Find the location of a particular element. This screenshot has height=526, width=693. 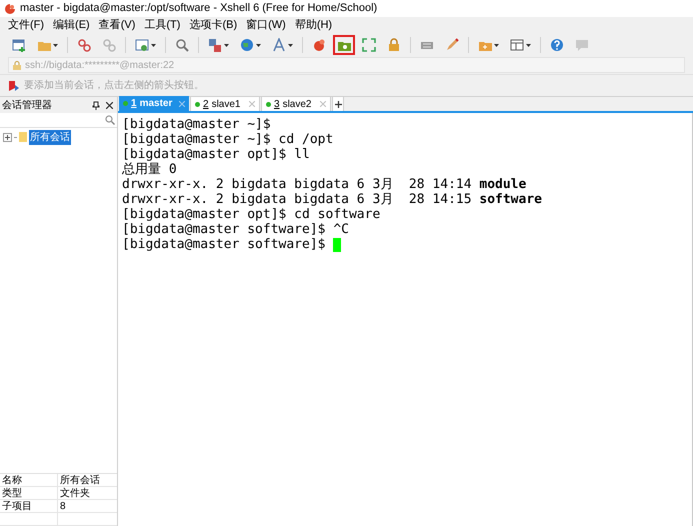

transfer-icon is located at coordinates (215, 45).